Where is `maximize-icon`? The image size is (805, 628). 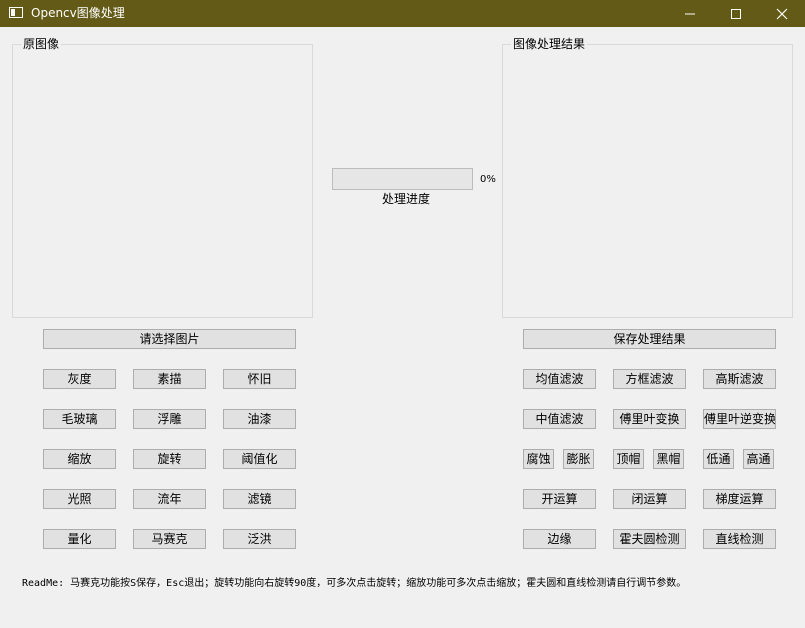 maximize-icon is located at coordinates (736, 14).